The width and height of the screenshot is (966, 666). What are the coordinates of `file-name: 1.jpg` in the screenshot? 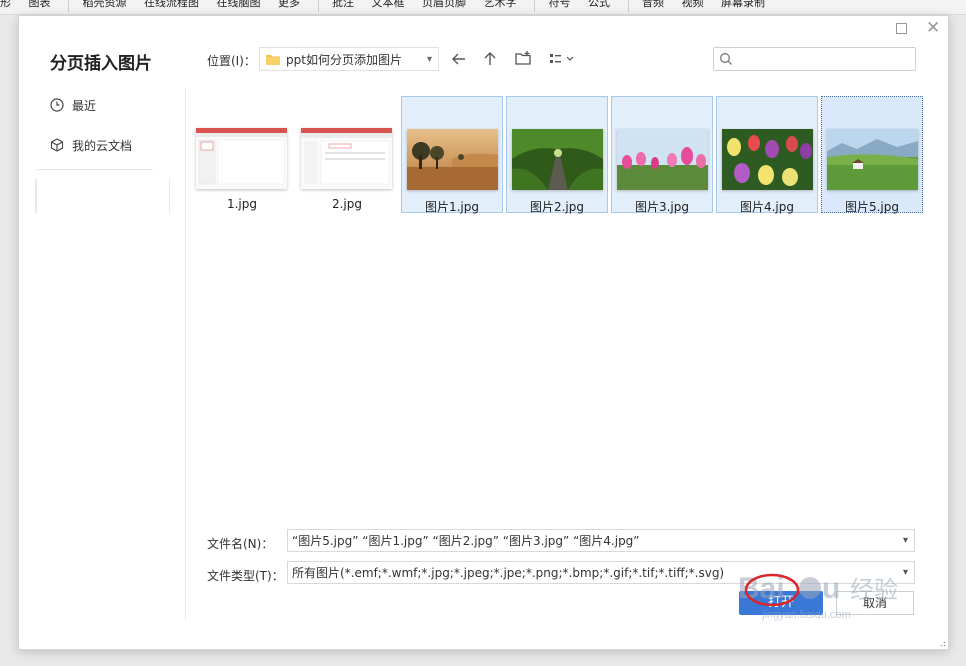 It's located at (242, 204).